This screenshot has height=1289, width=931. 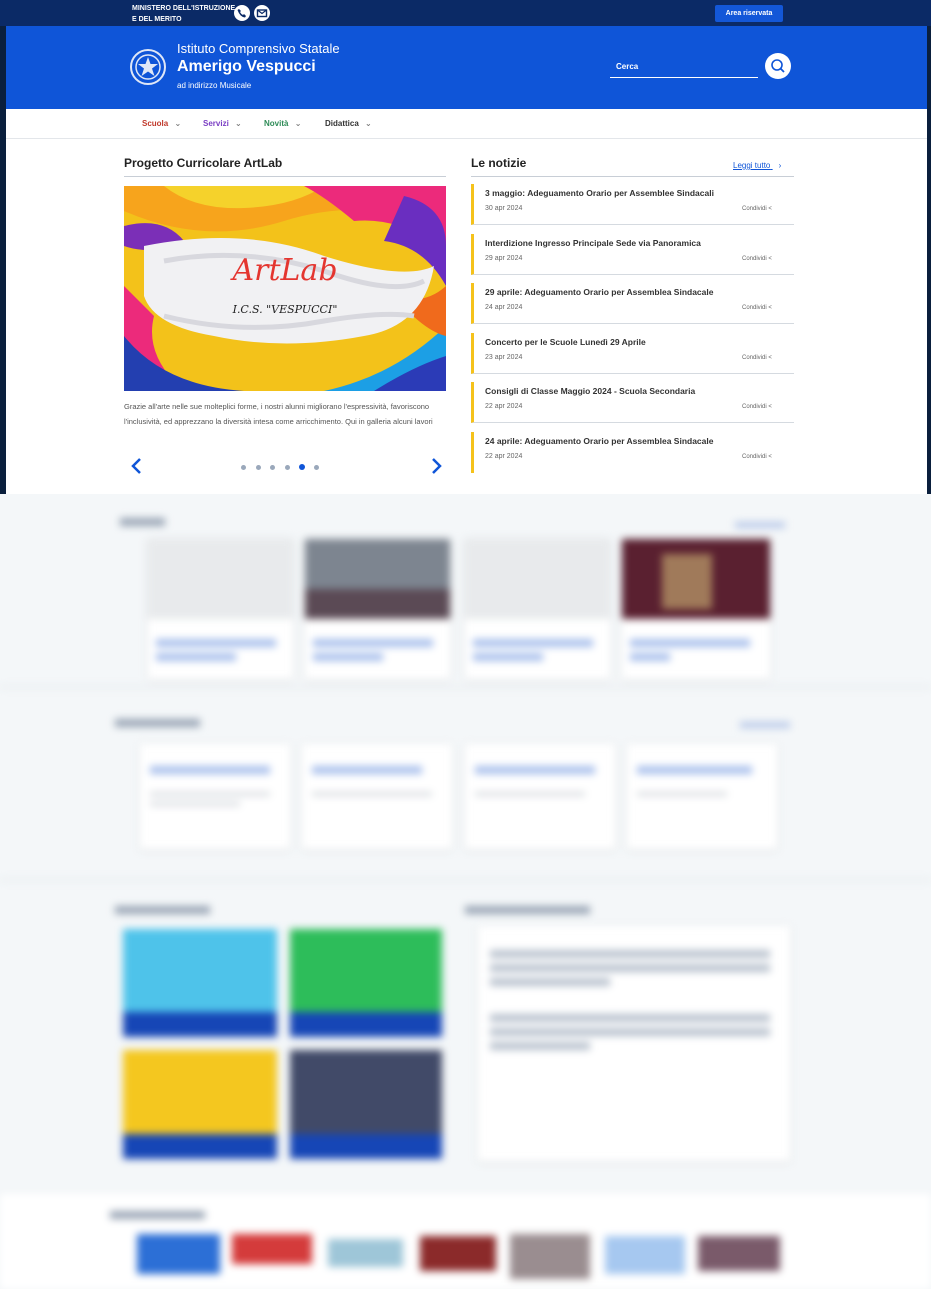 I want to click on chevron-left-icon, so click(x=136, y=466).